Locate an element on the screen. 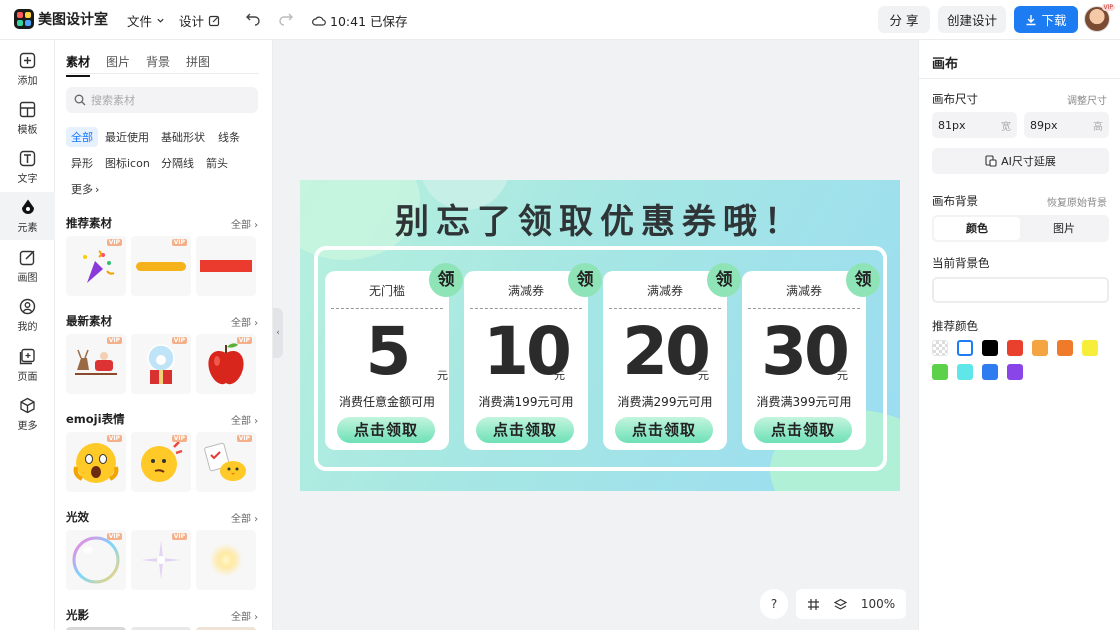  sparkle-icon is located at coordinates (161, 560).